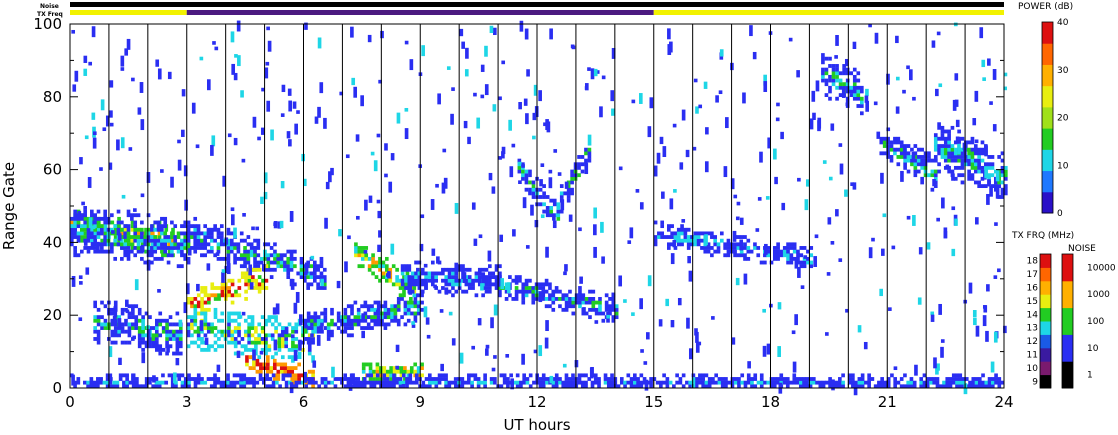  What do you see at coordinates (1003, 402) in the screenshot?
I see `x-tick-label: 24` at bounding box center [1003, 402].